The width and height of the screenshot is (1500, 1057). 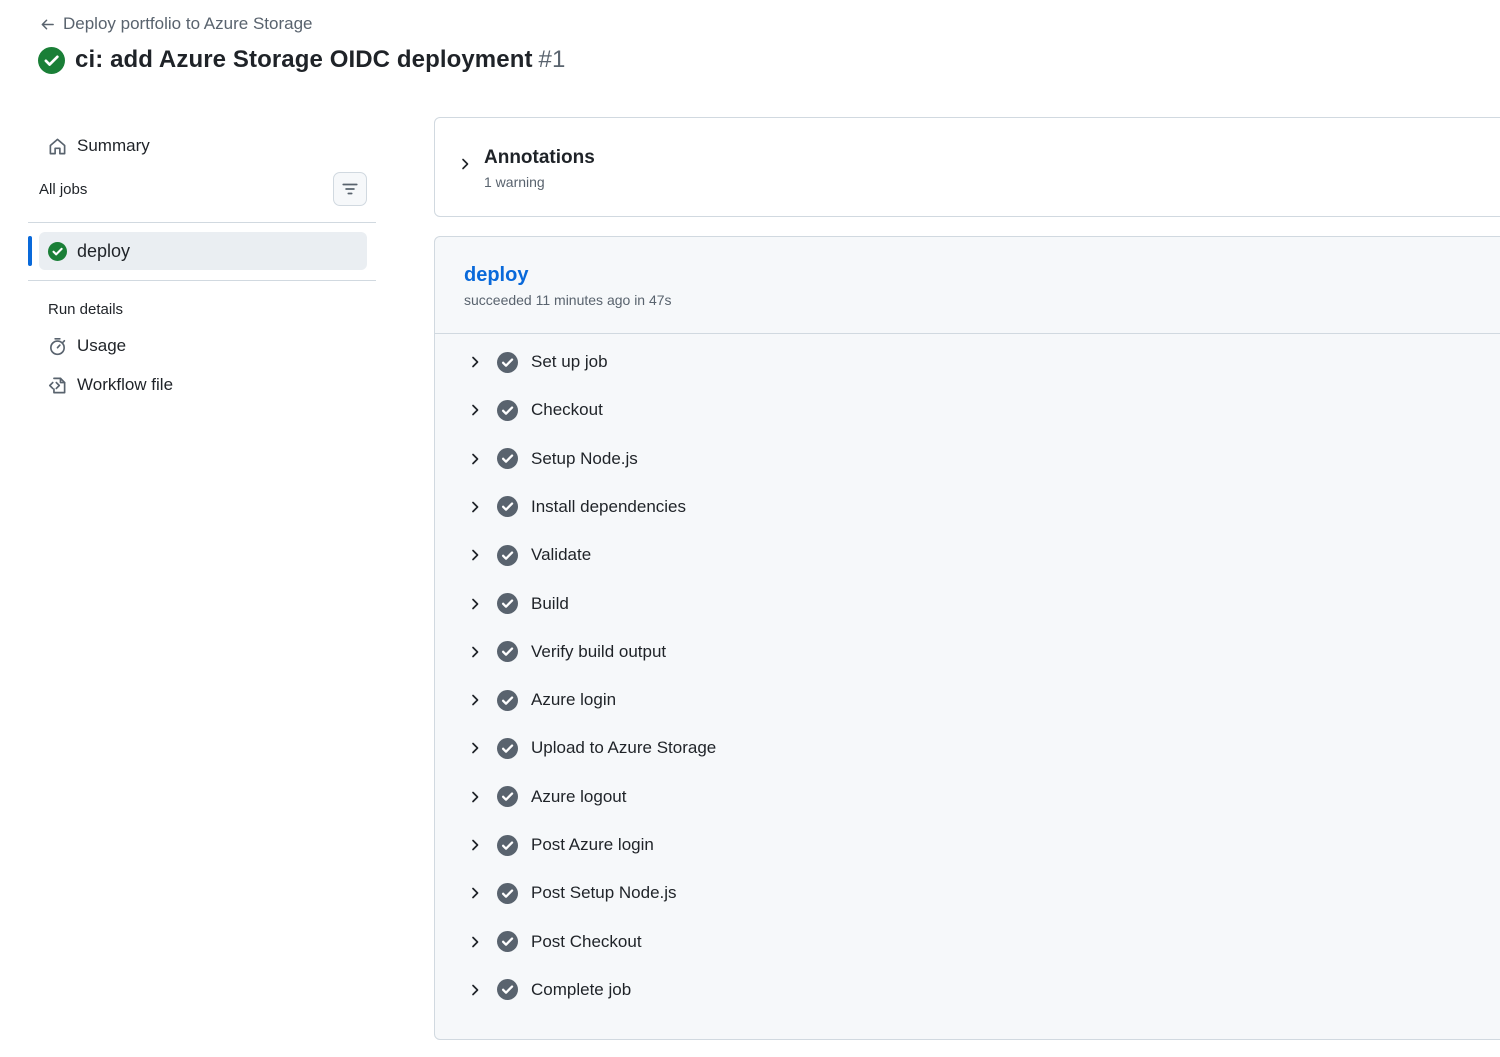 What do you see at coordinates (47, 24) in the screenshot?
I see `arrow-left-icon` at bounding box center [47, 24].